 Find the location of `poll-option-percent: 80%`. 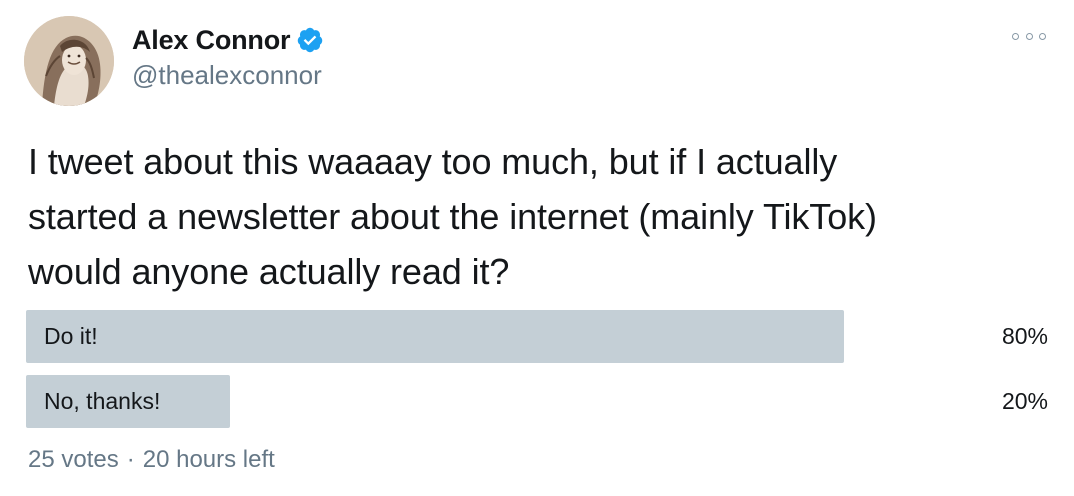

poll-option-percent: 80% is located at coordinates (1024, 336).